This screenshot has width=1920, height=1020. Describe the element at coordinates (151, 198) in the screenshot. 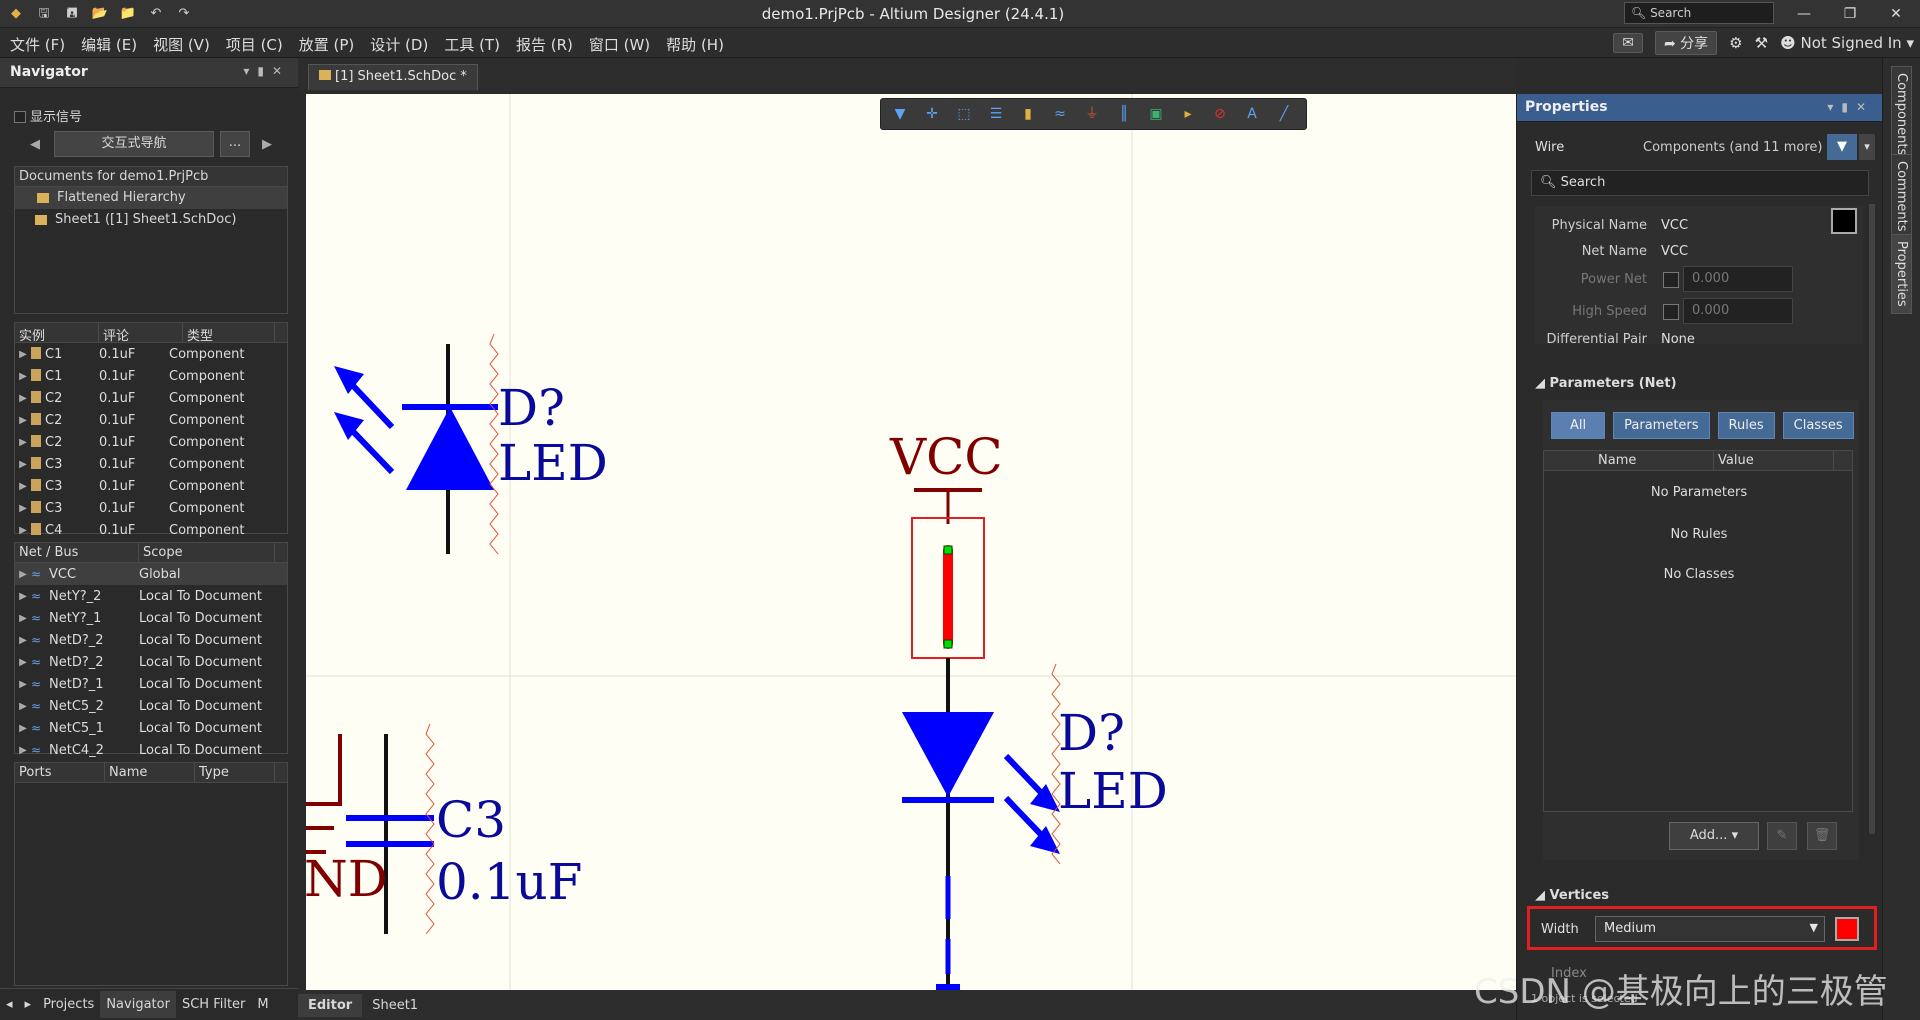

I see `tree-item-flattened: Flattened Hierarchy` at that location.